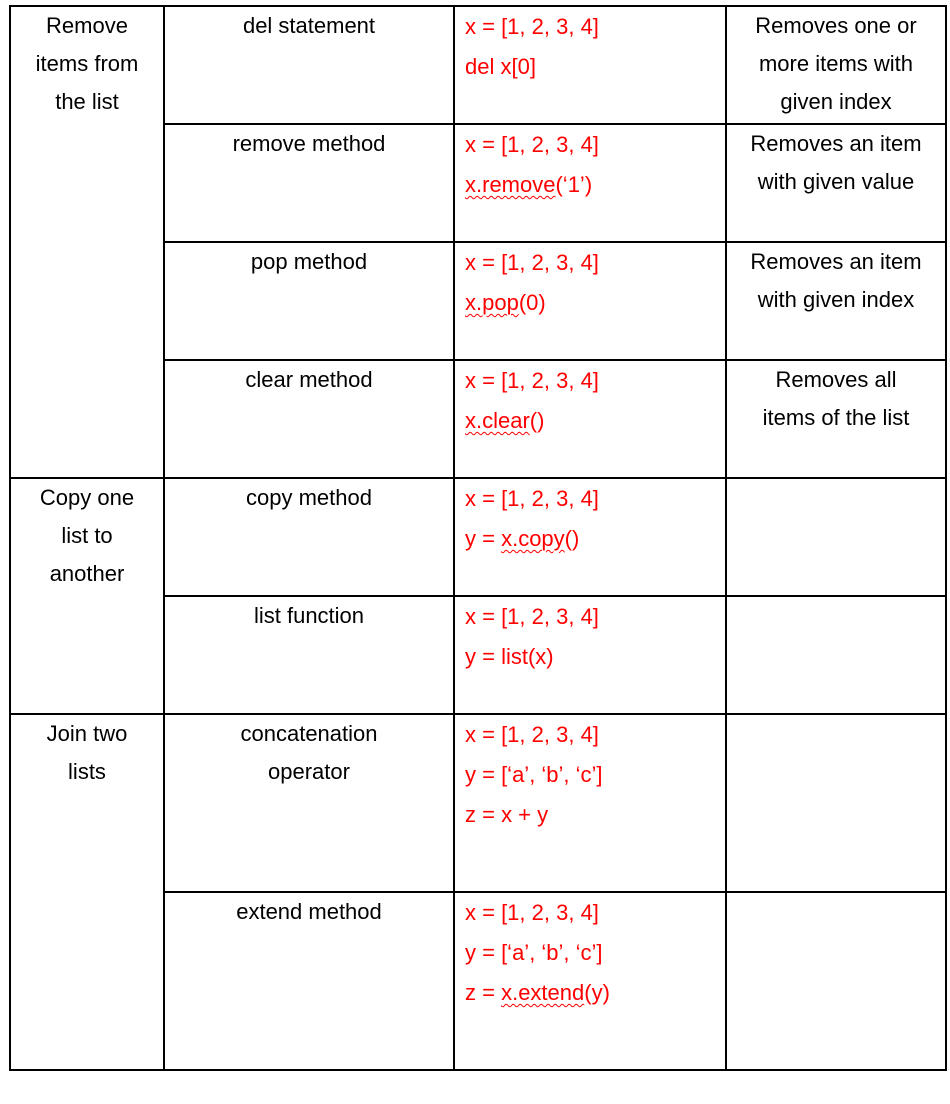 The width and height of the screenshot is (950, 1104). I want to click on spellcheck-flagged-text: x.extend, so click(543, 992).